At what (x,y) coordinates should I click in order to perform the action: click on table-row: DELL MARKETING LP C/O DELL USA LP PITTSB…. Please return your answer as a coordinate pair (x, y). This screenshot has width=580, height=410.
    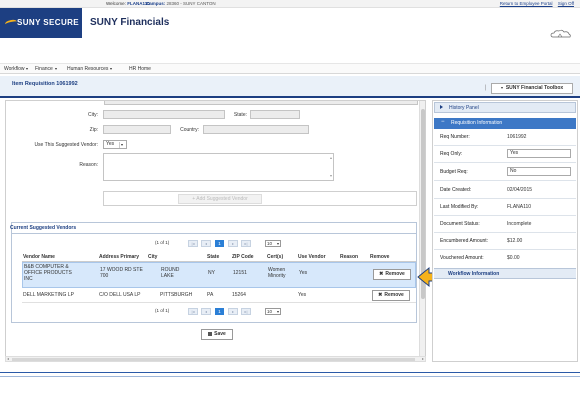
    Looking at the image, I should click on (219, 295).